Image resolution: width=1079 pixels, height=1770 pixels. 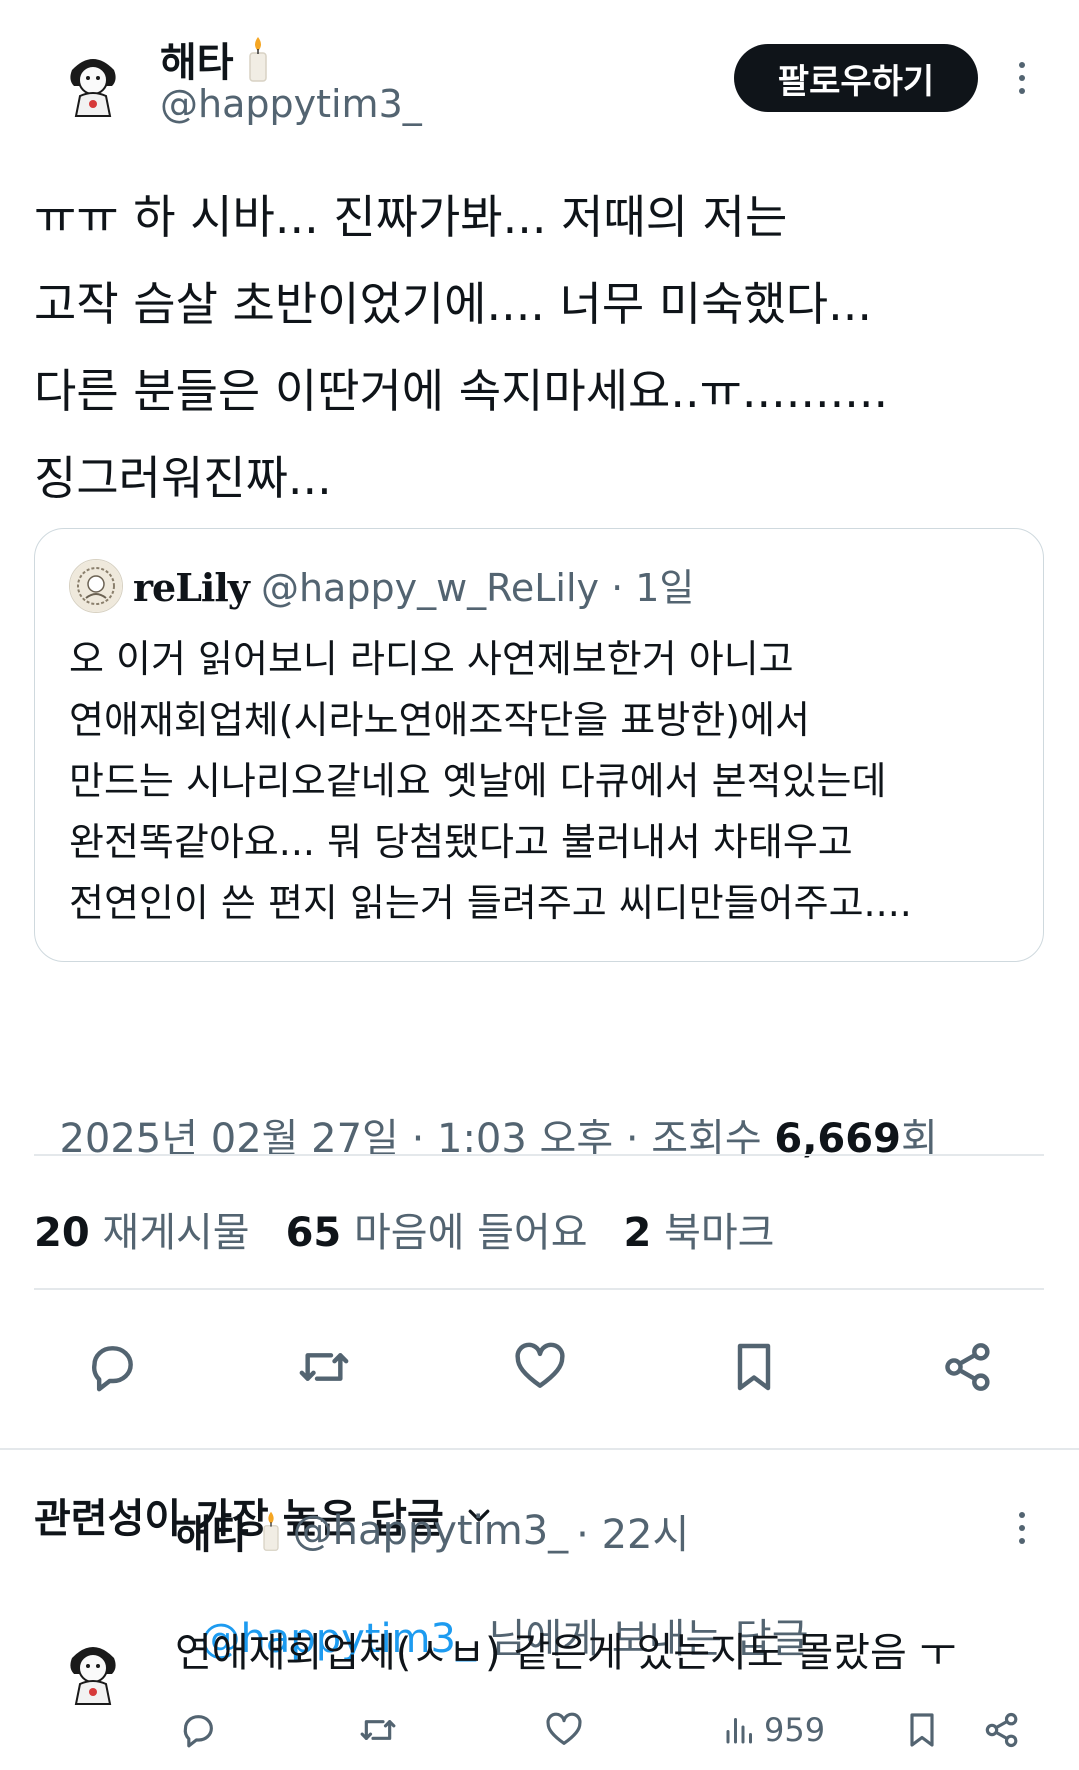 I want to click on author-handle: @happytim3_, so click(x=291, y=104).